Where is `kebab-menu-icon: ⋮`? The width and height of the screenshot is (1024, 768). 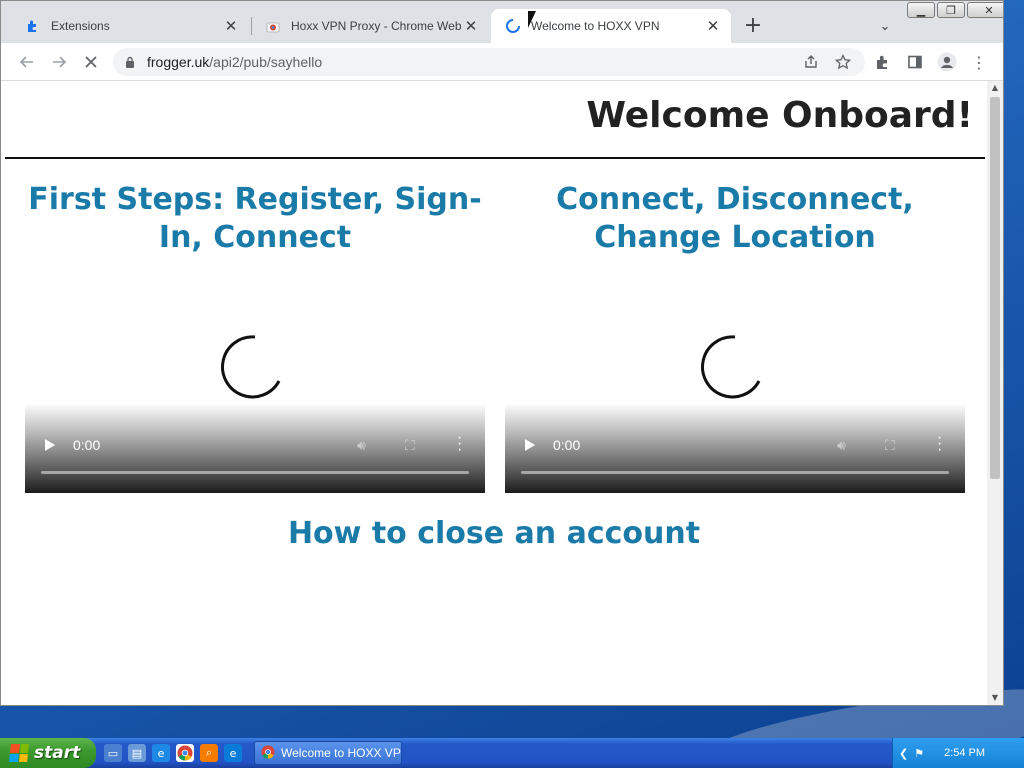 kebab-menu-icon: ⋮ is located at coordinates (979, 62).